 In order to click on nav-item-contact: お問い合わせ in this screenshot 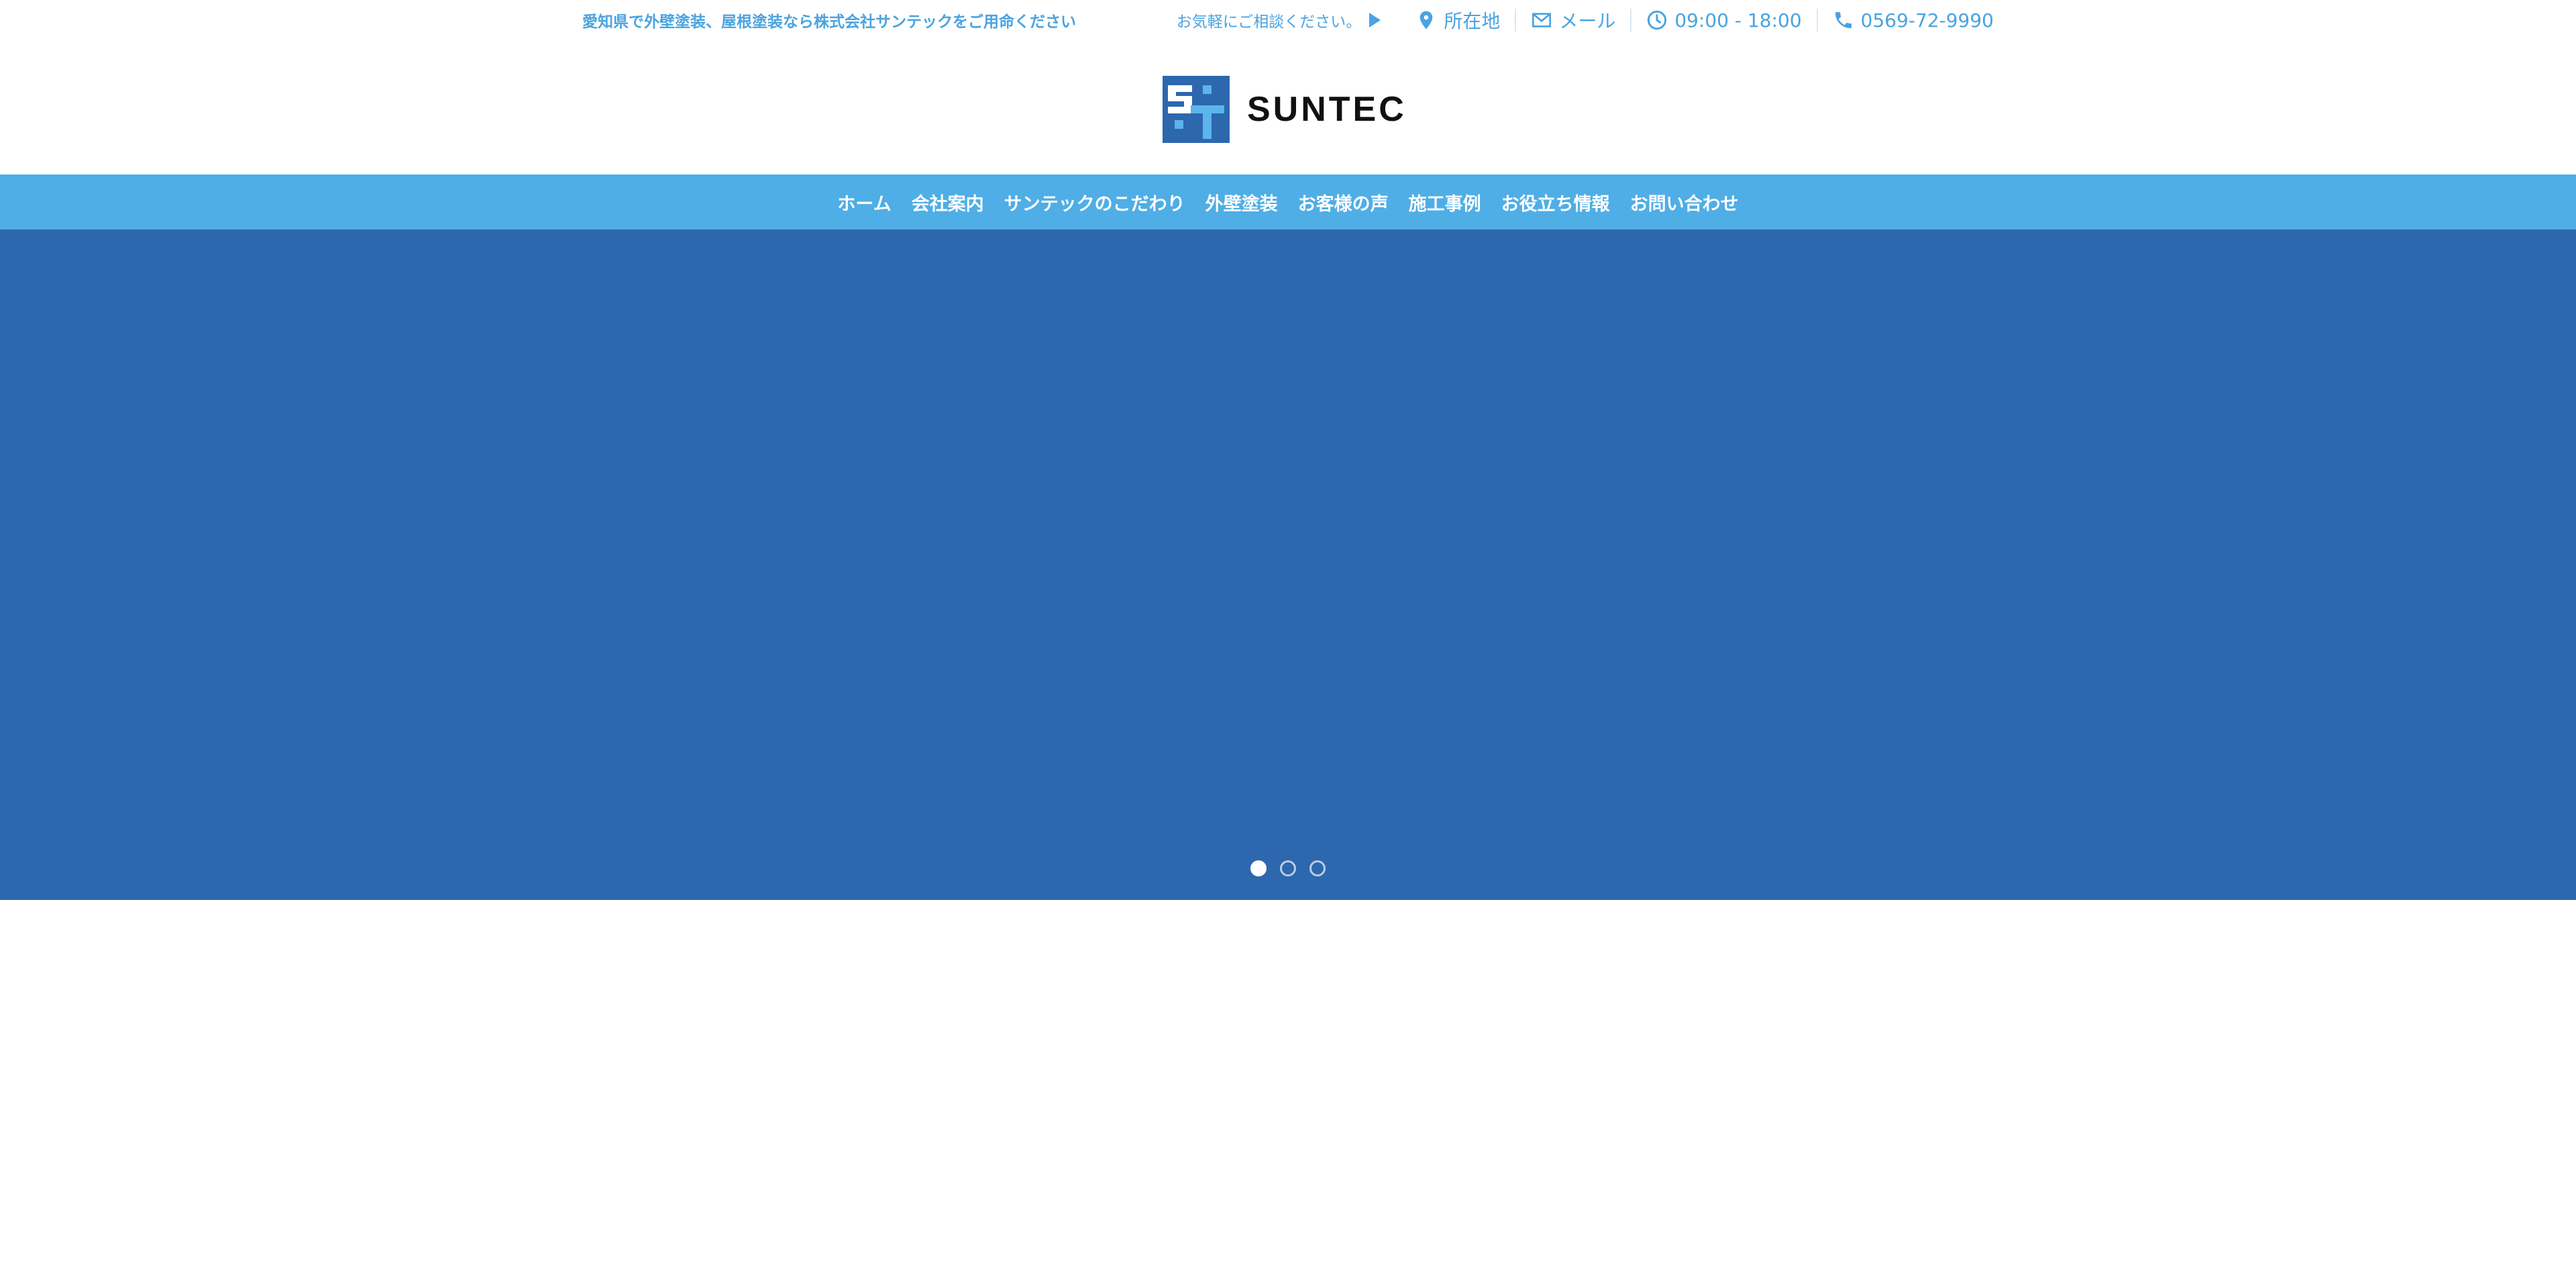, I will do `click(1684, 202)`.